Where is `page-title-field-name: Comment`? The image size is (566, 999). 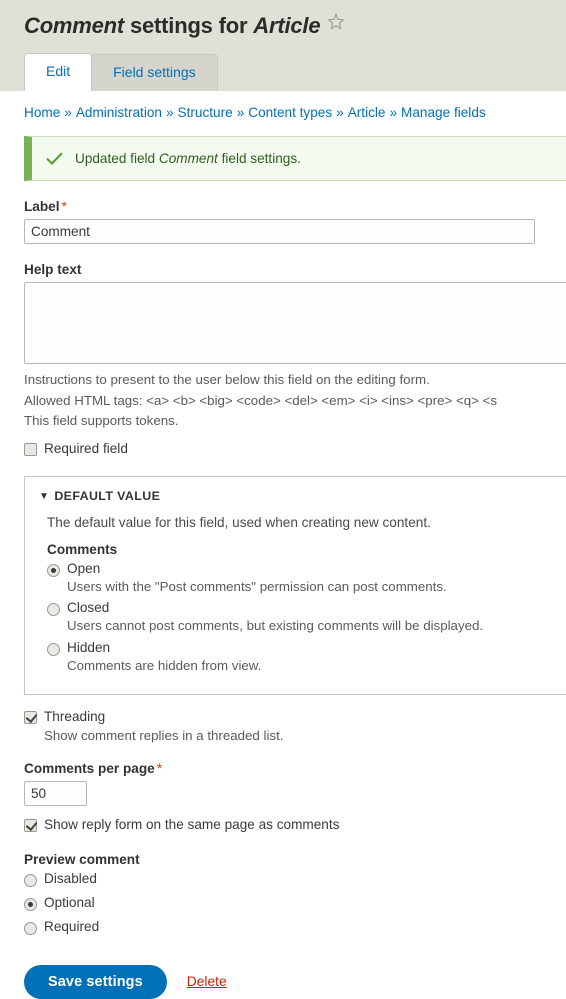 page-title-field-name: Comment is located at coordinates (74, 25).